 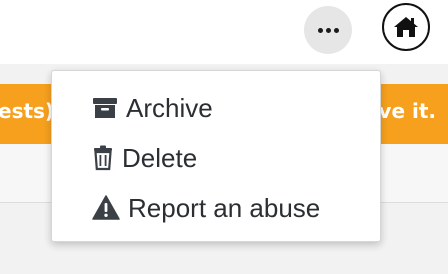 What do you see at coordinates (169, 107) in the screenshot?
I see `menu-item-label: Archive` at bounding box center [169, 107].